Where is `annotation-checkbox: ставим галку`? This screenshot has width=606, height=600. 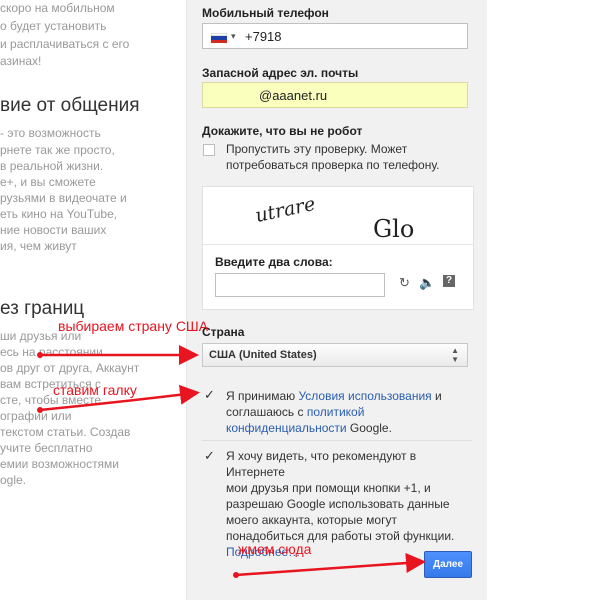 annotation-checkbox: ставим галку is located at coordinates (95, 390).